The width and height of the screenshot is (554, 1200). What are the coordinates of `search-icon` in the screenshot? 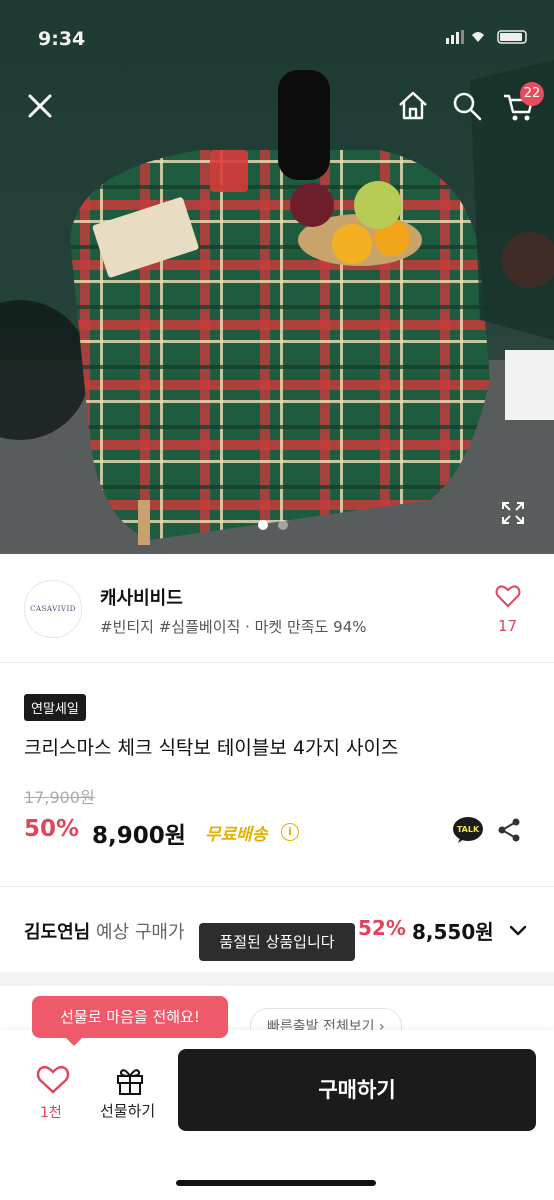 It's located at (467, 106).